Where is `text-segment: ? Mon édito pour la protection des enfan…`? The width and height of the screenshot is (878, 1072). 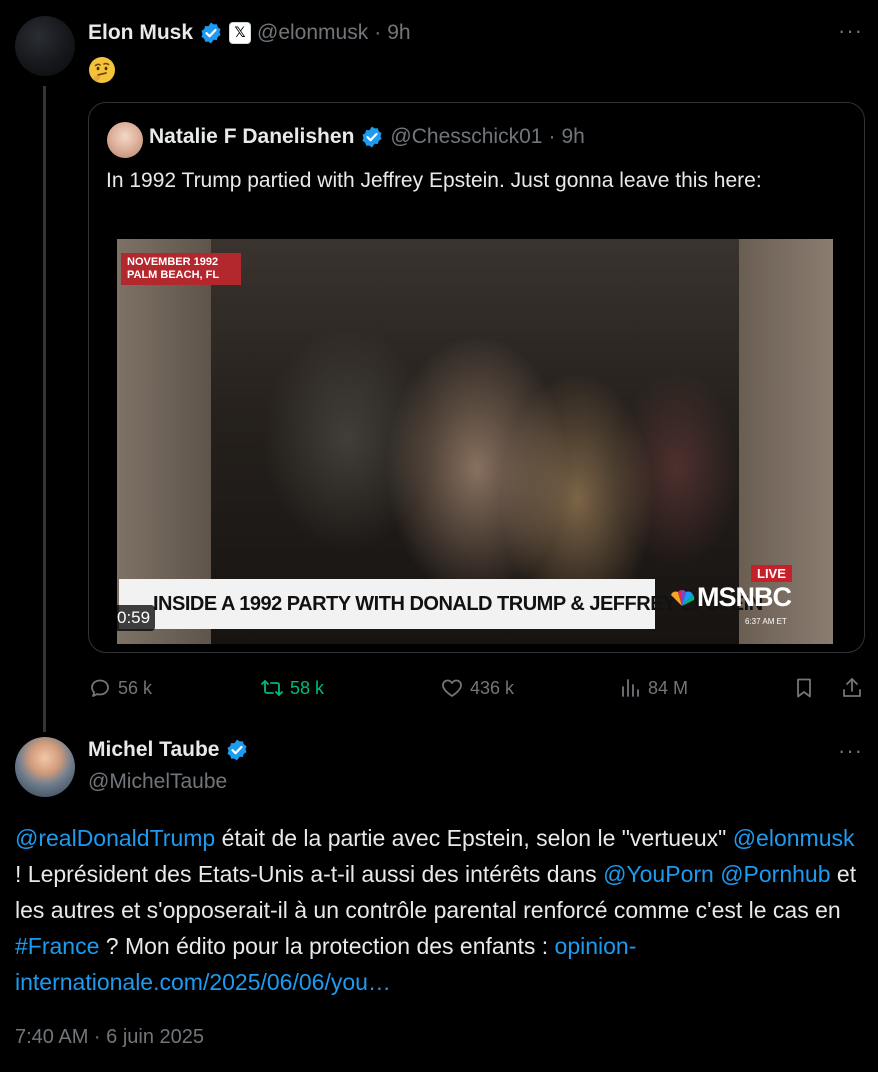 text-segment: ? Mon édito pour la protection des enfan… is located at coordinates (327, 946).